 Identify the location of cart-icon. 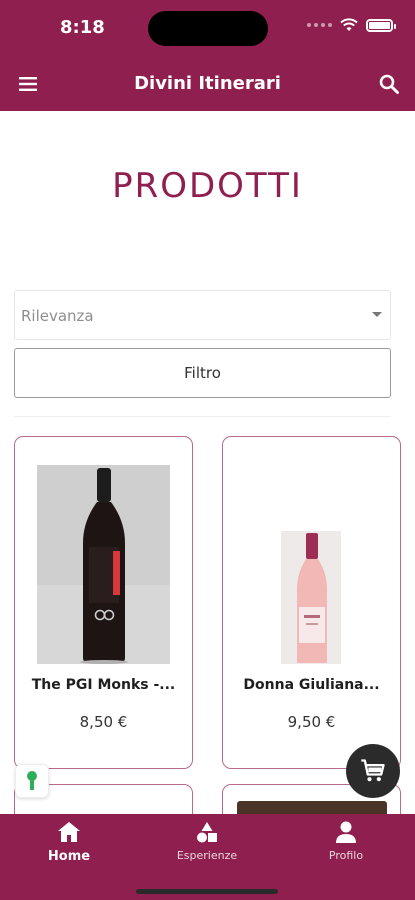
(373, 770).